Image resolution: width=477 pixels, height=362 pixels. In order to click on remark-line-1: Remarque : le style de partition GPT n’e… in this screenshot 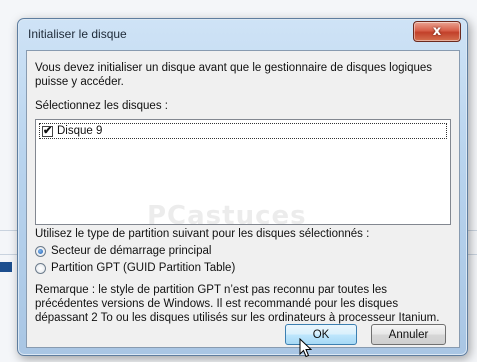, I will do `click(211, 290)`.